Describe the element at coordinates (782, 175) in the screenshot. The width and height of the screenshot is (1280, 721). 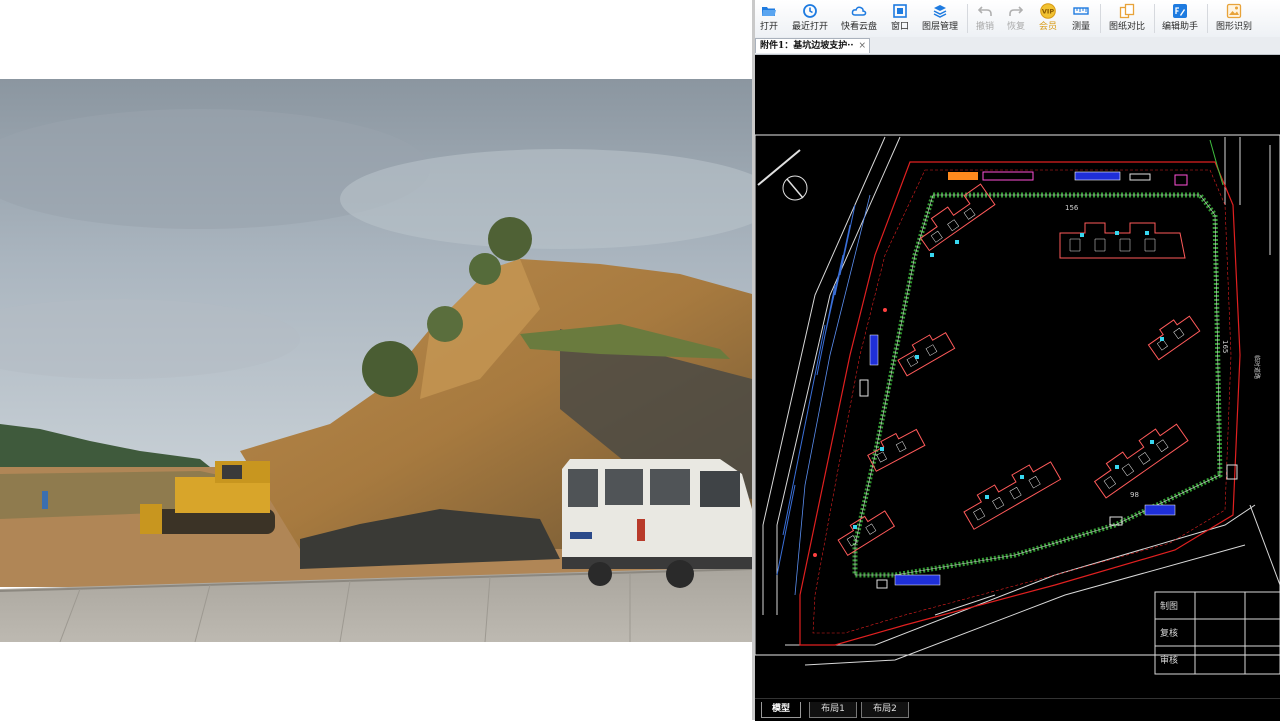
I see `north-arrow-icon` at that location.